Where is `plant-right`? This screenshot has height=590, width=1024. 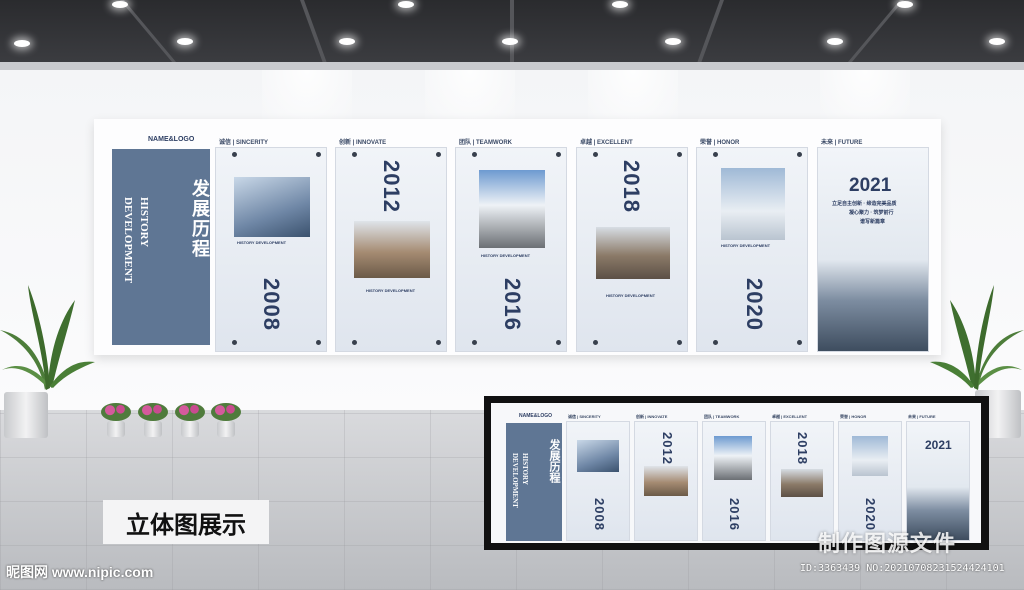
plant-right is located at coordinates (977, 337).